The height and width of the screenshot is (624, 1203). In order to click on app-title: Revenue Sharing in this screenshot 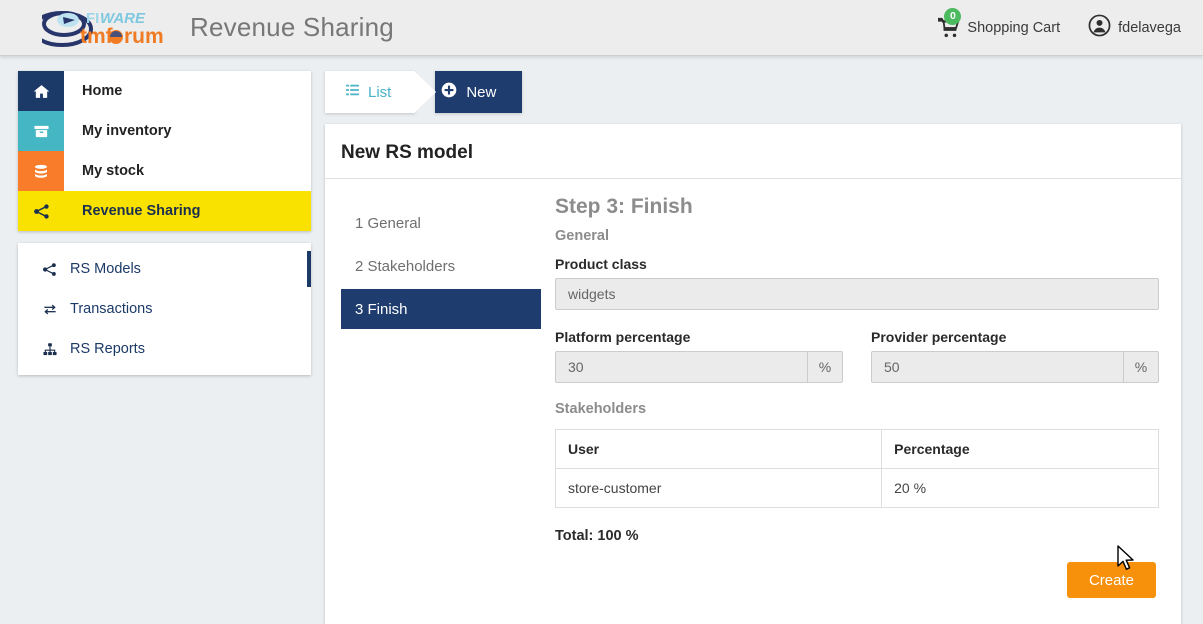, I will do `click(292, 27)`.